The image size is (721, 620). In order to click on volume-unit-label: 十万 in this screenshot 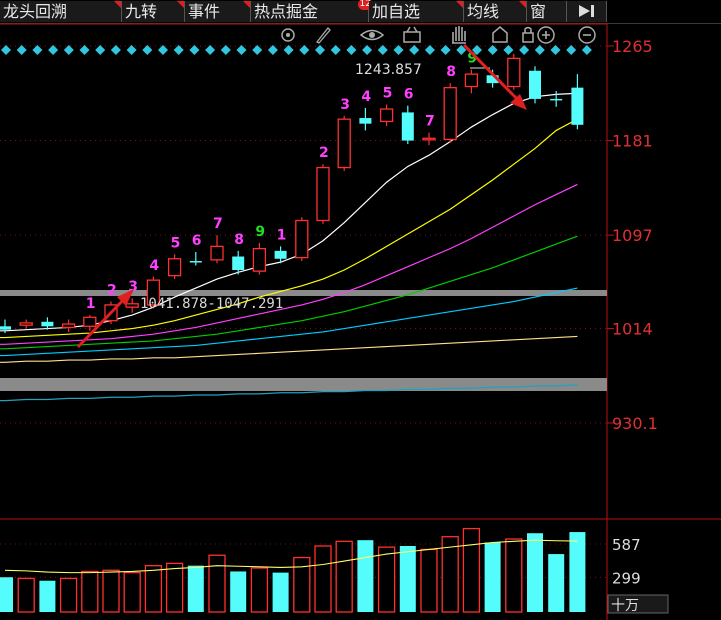, I will do `click(625, 606)`.